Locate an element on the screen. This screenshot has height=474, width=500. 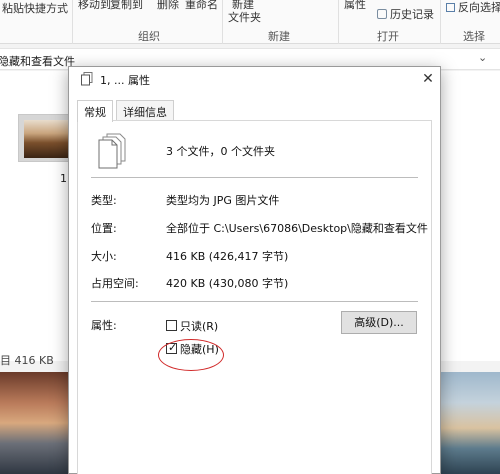
address-path: 隐藏和查看文件 is located at coordinates (37, 61).